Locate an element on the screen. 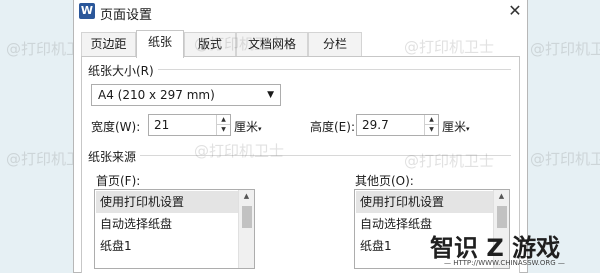 The height and width of the screenshot is (273, 600). tab-margins: 页边距 is located at coordinates (108, 44).